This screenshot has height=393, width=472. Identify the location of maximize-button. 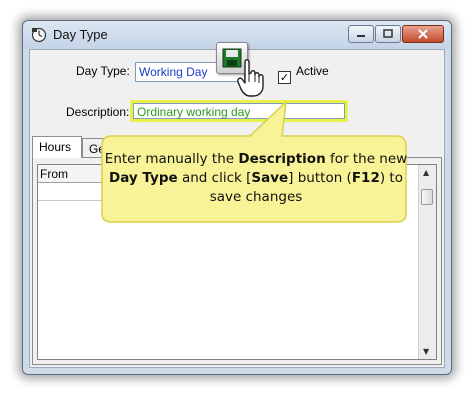
(388, 34).